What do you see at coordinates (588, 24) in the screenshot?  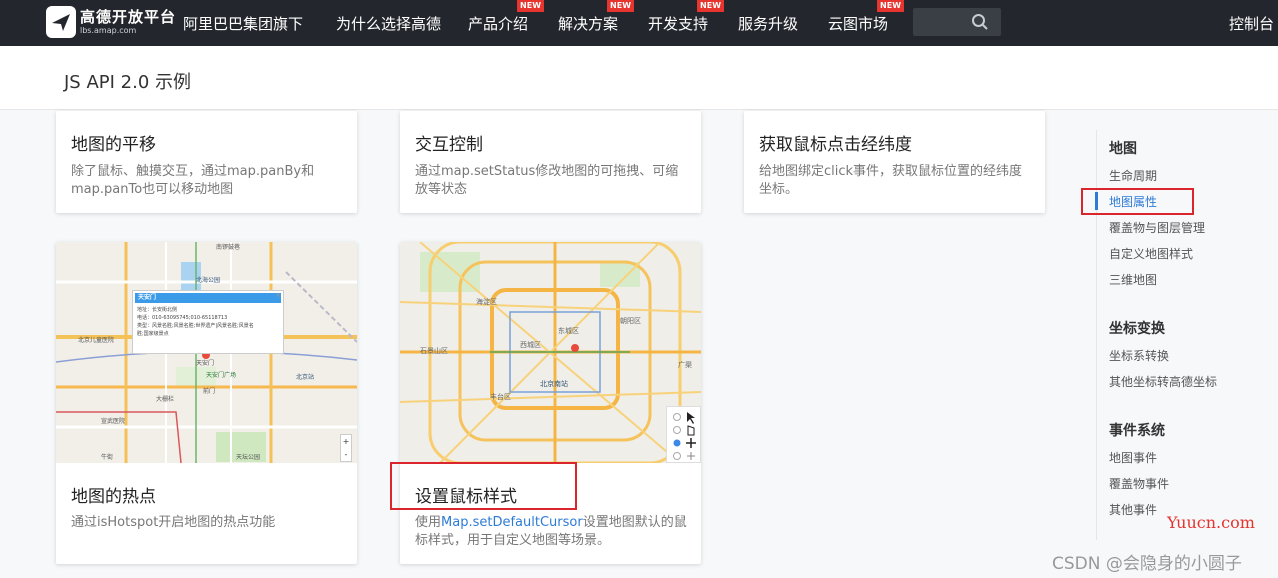 I see `nav-label: 解决方案` at bounding box center [588, 24].